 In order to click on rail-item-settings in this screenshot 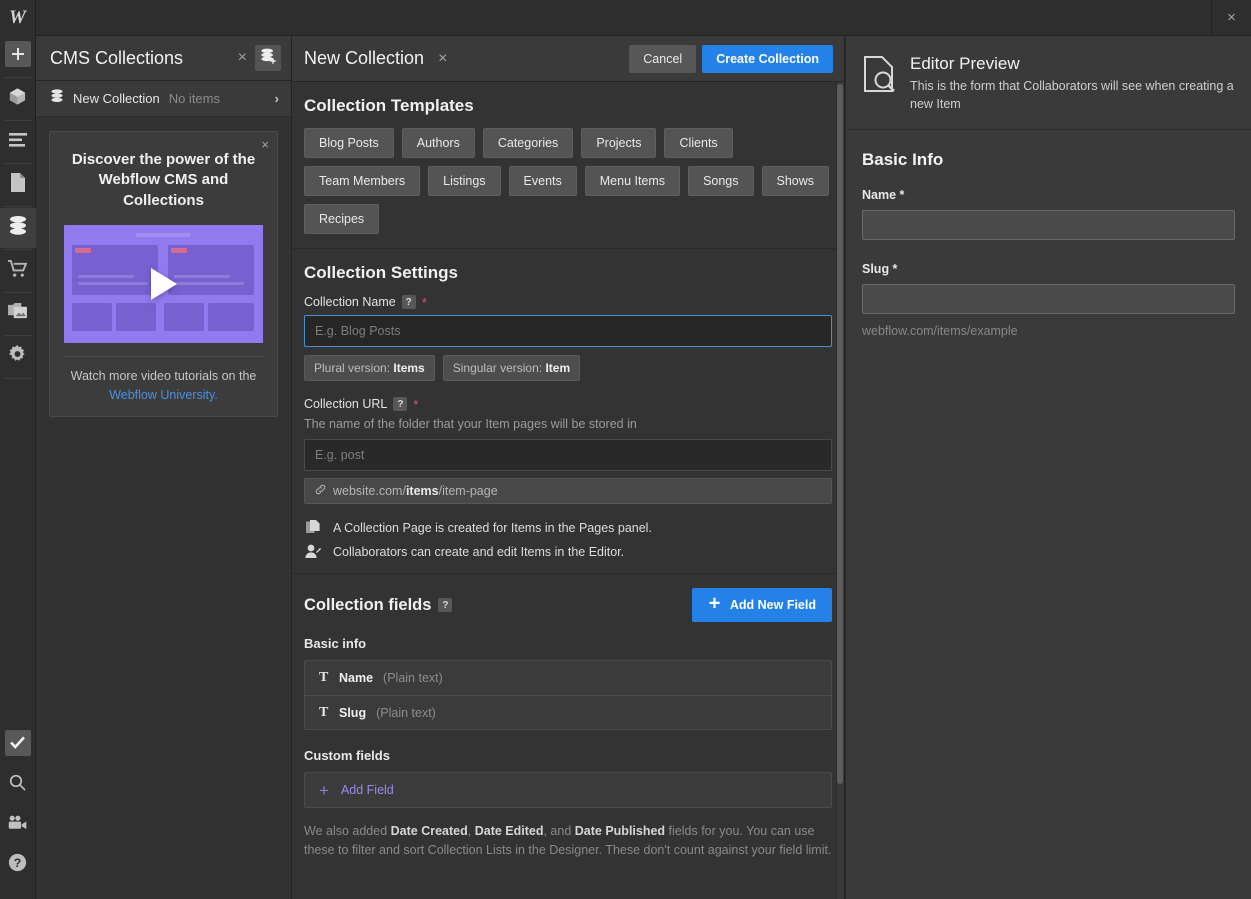, I will do `click(18, 357)`.